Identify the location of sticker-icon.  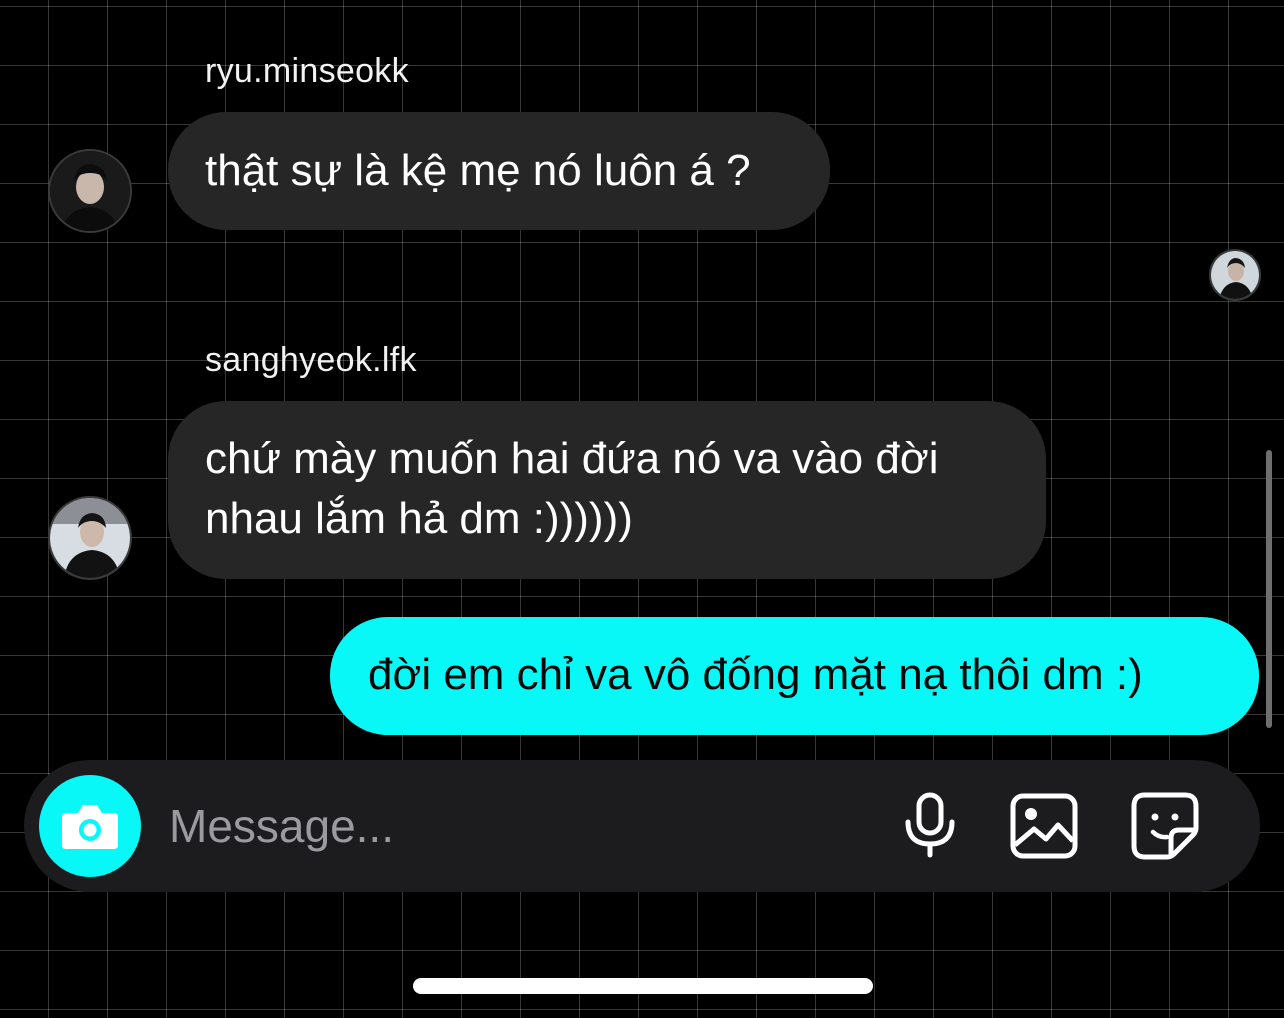
(1165, 826).